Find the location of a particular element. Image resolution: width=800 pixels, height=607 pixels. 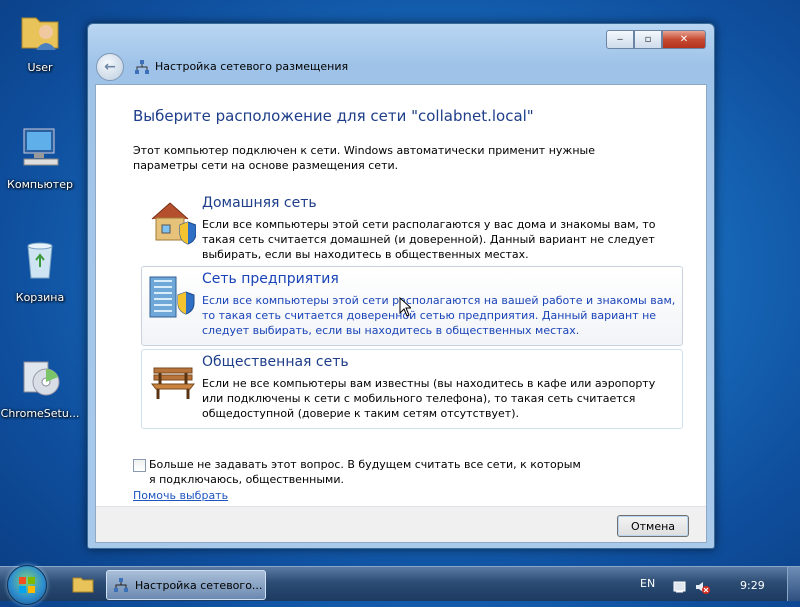

folder-icon is located at coordinates (83, 585).